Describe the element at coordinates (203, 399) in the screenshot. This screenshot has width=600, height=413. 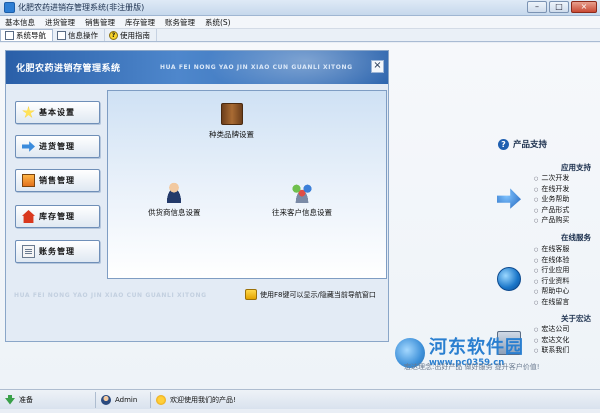
I see `status-welcome-text: 欢迎使用我们的产品!` at that location.